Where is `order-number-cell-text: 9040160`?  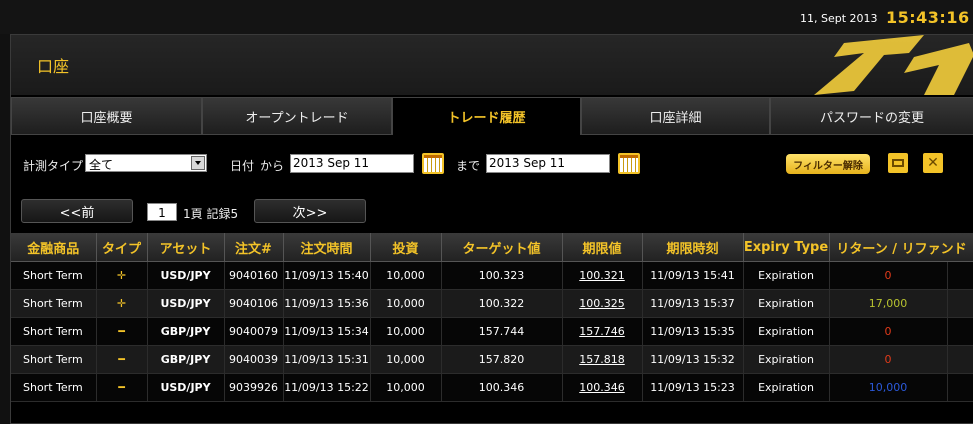 order-number-cell-text: 9040160 is located at coordinates (253, 275).